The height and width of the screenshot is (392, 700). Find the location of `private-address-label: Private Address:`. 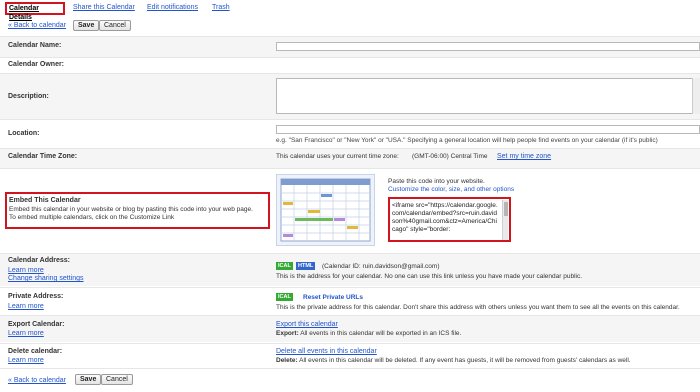

private-address-label: Private Address: is located at coordinates (36, 296).